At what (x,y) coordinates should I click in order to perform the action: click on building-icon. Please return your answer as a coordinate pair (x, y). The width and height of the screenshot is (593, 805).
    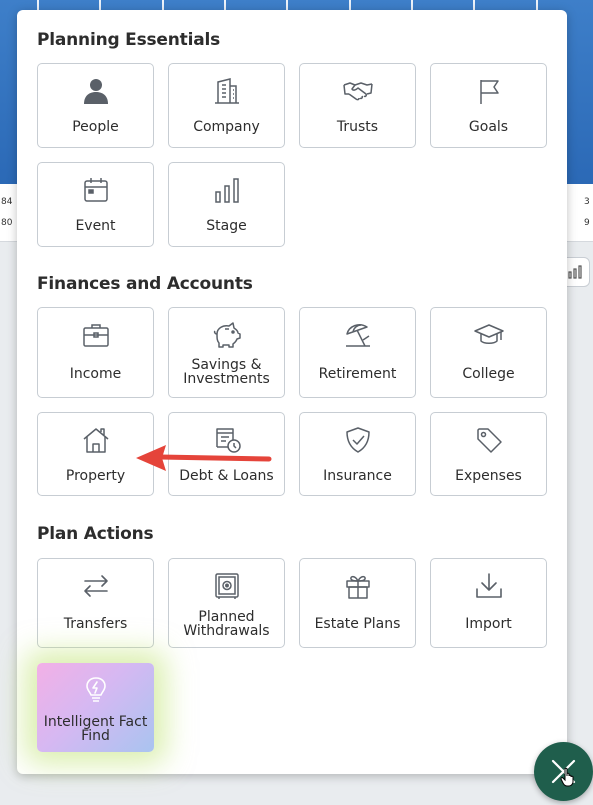
    Looking at the image, I should click on (226, 91).